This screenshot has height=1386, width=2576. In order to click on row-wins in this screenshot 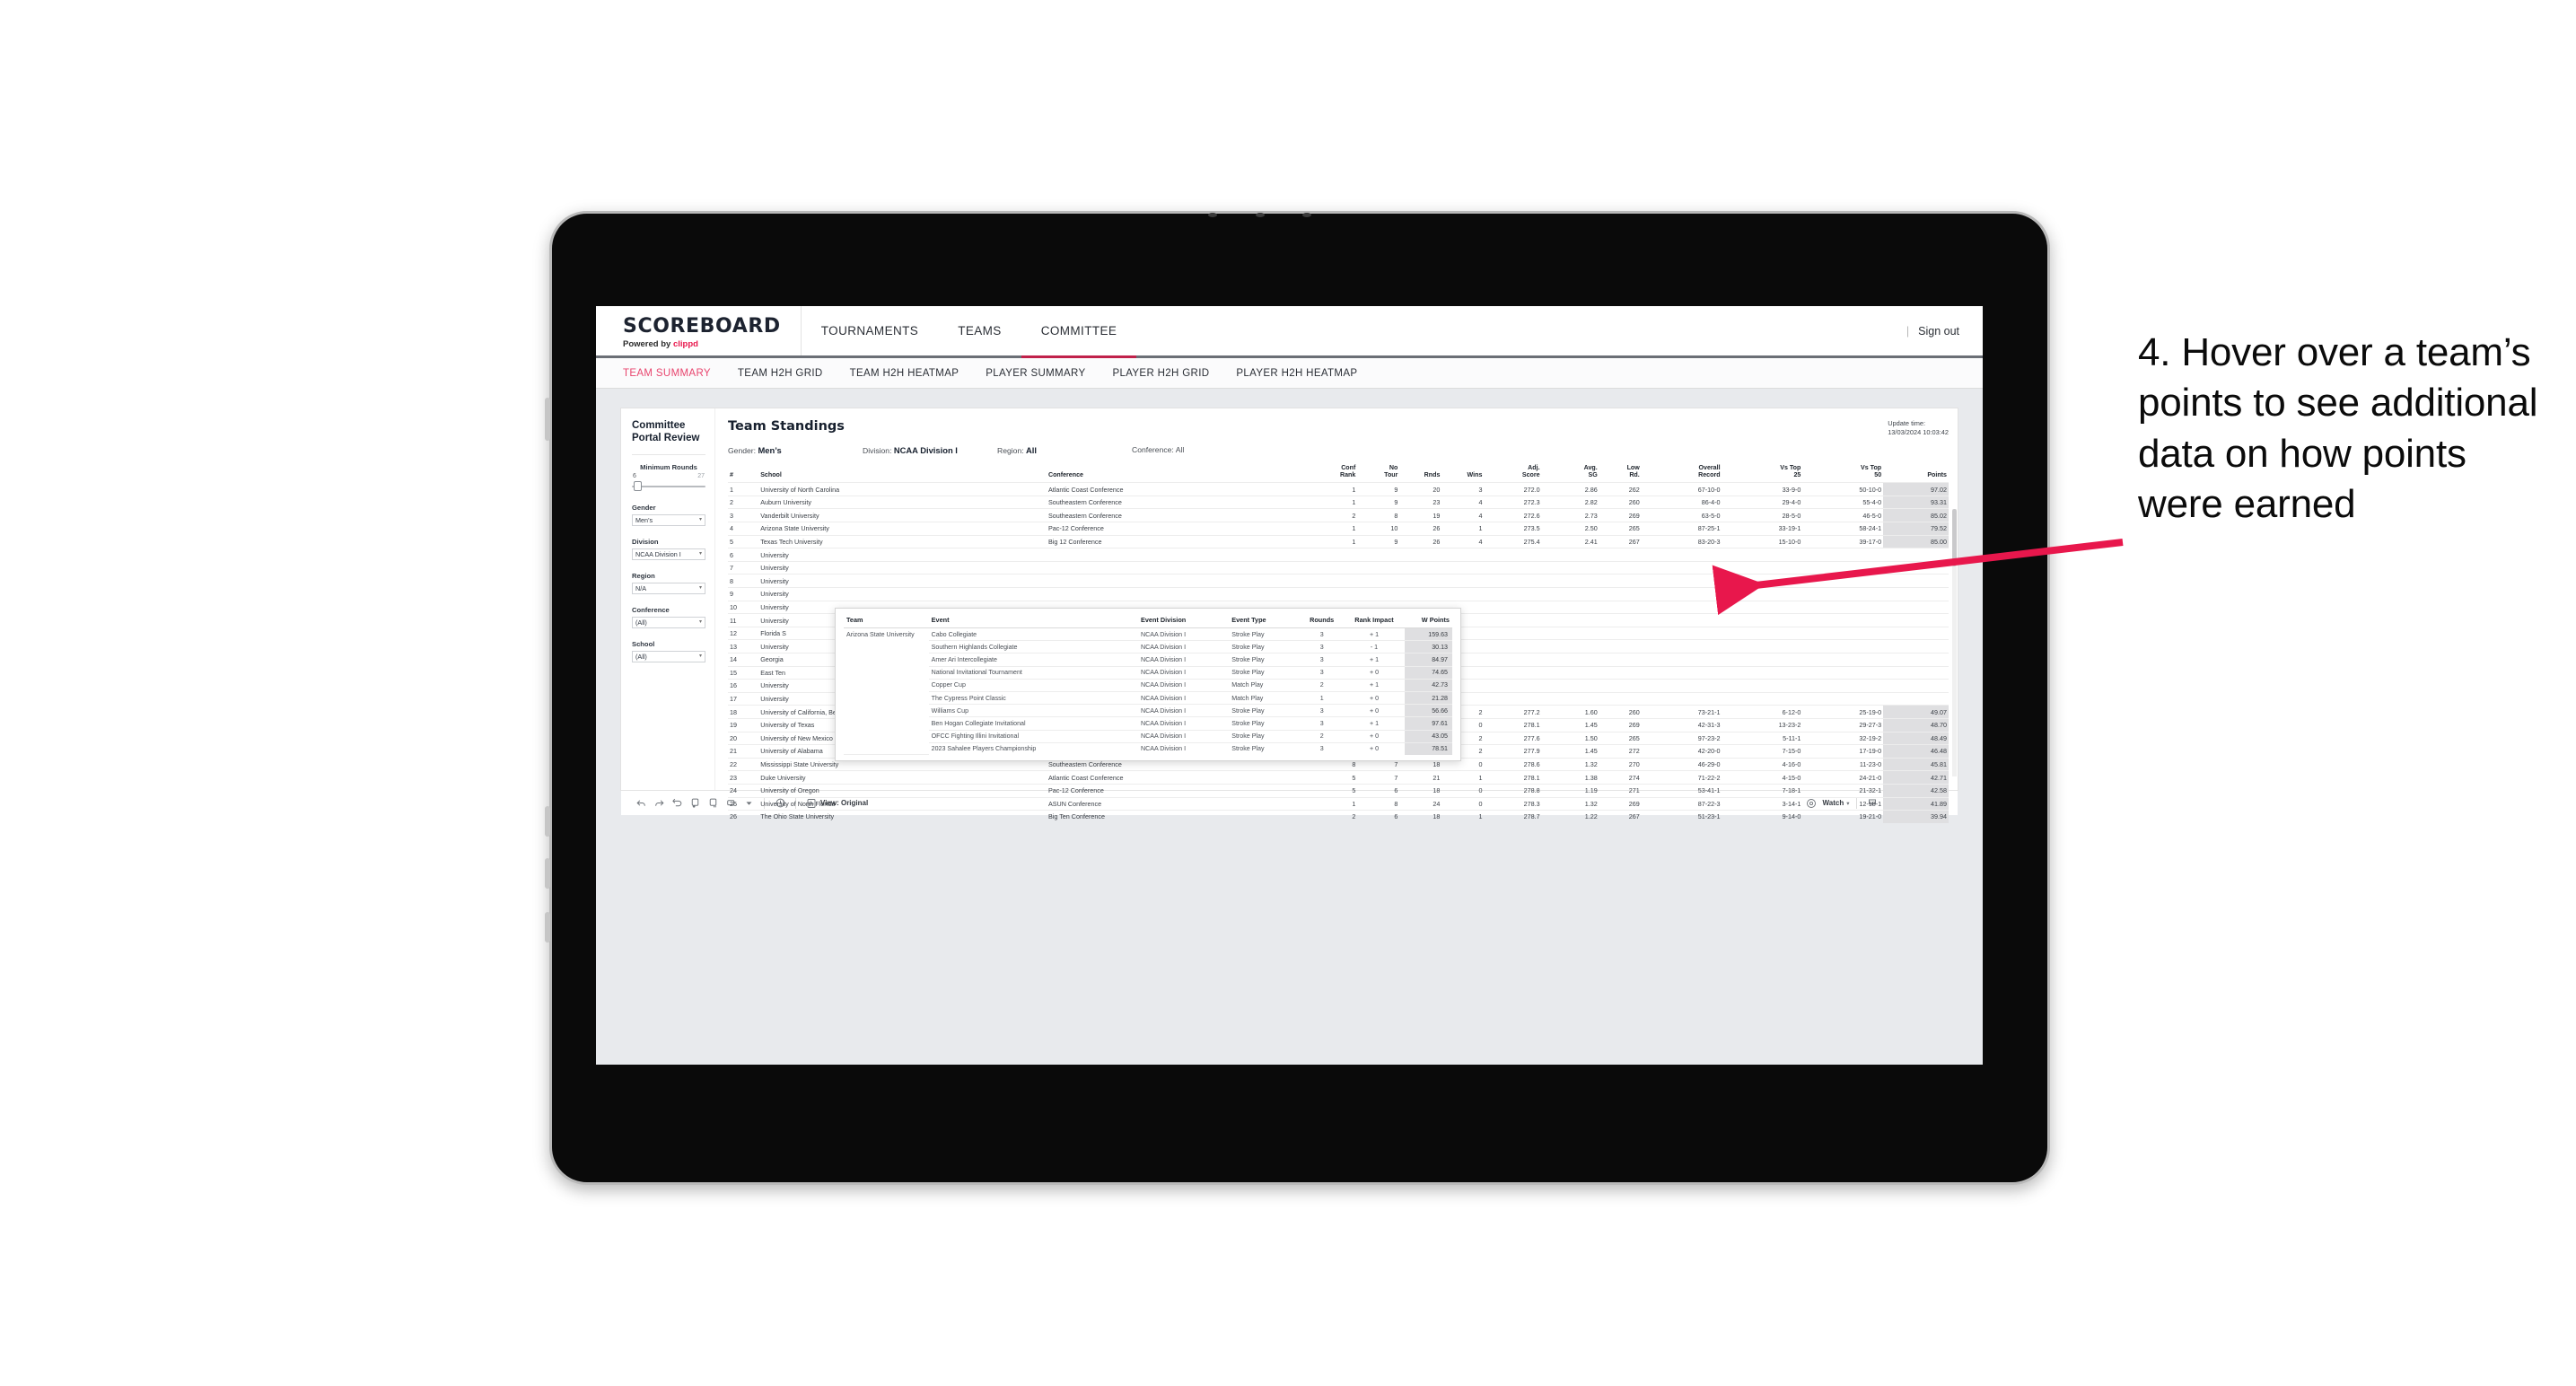, I will do `click(1463, 581)`.